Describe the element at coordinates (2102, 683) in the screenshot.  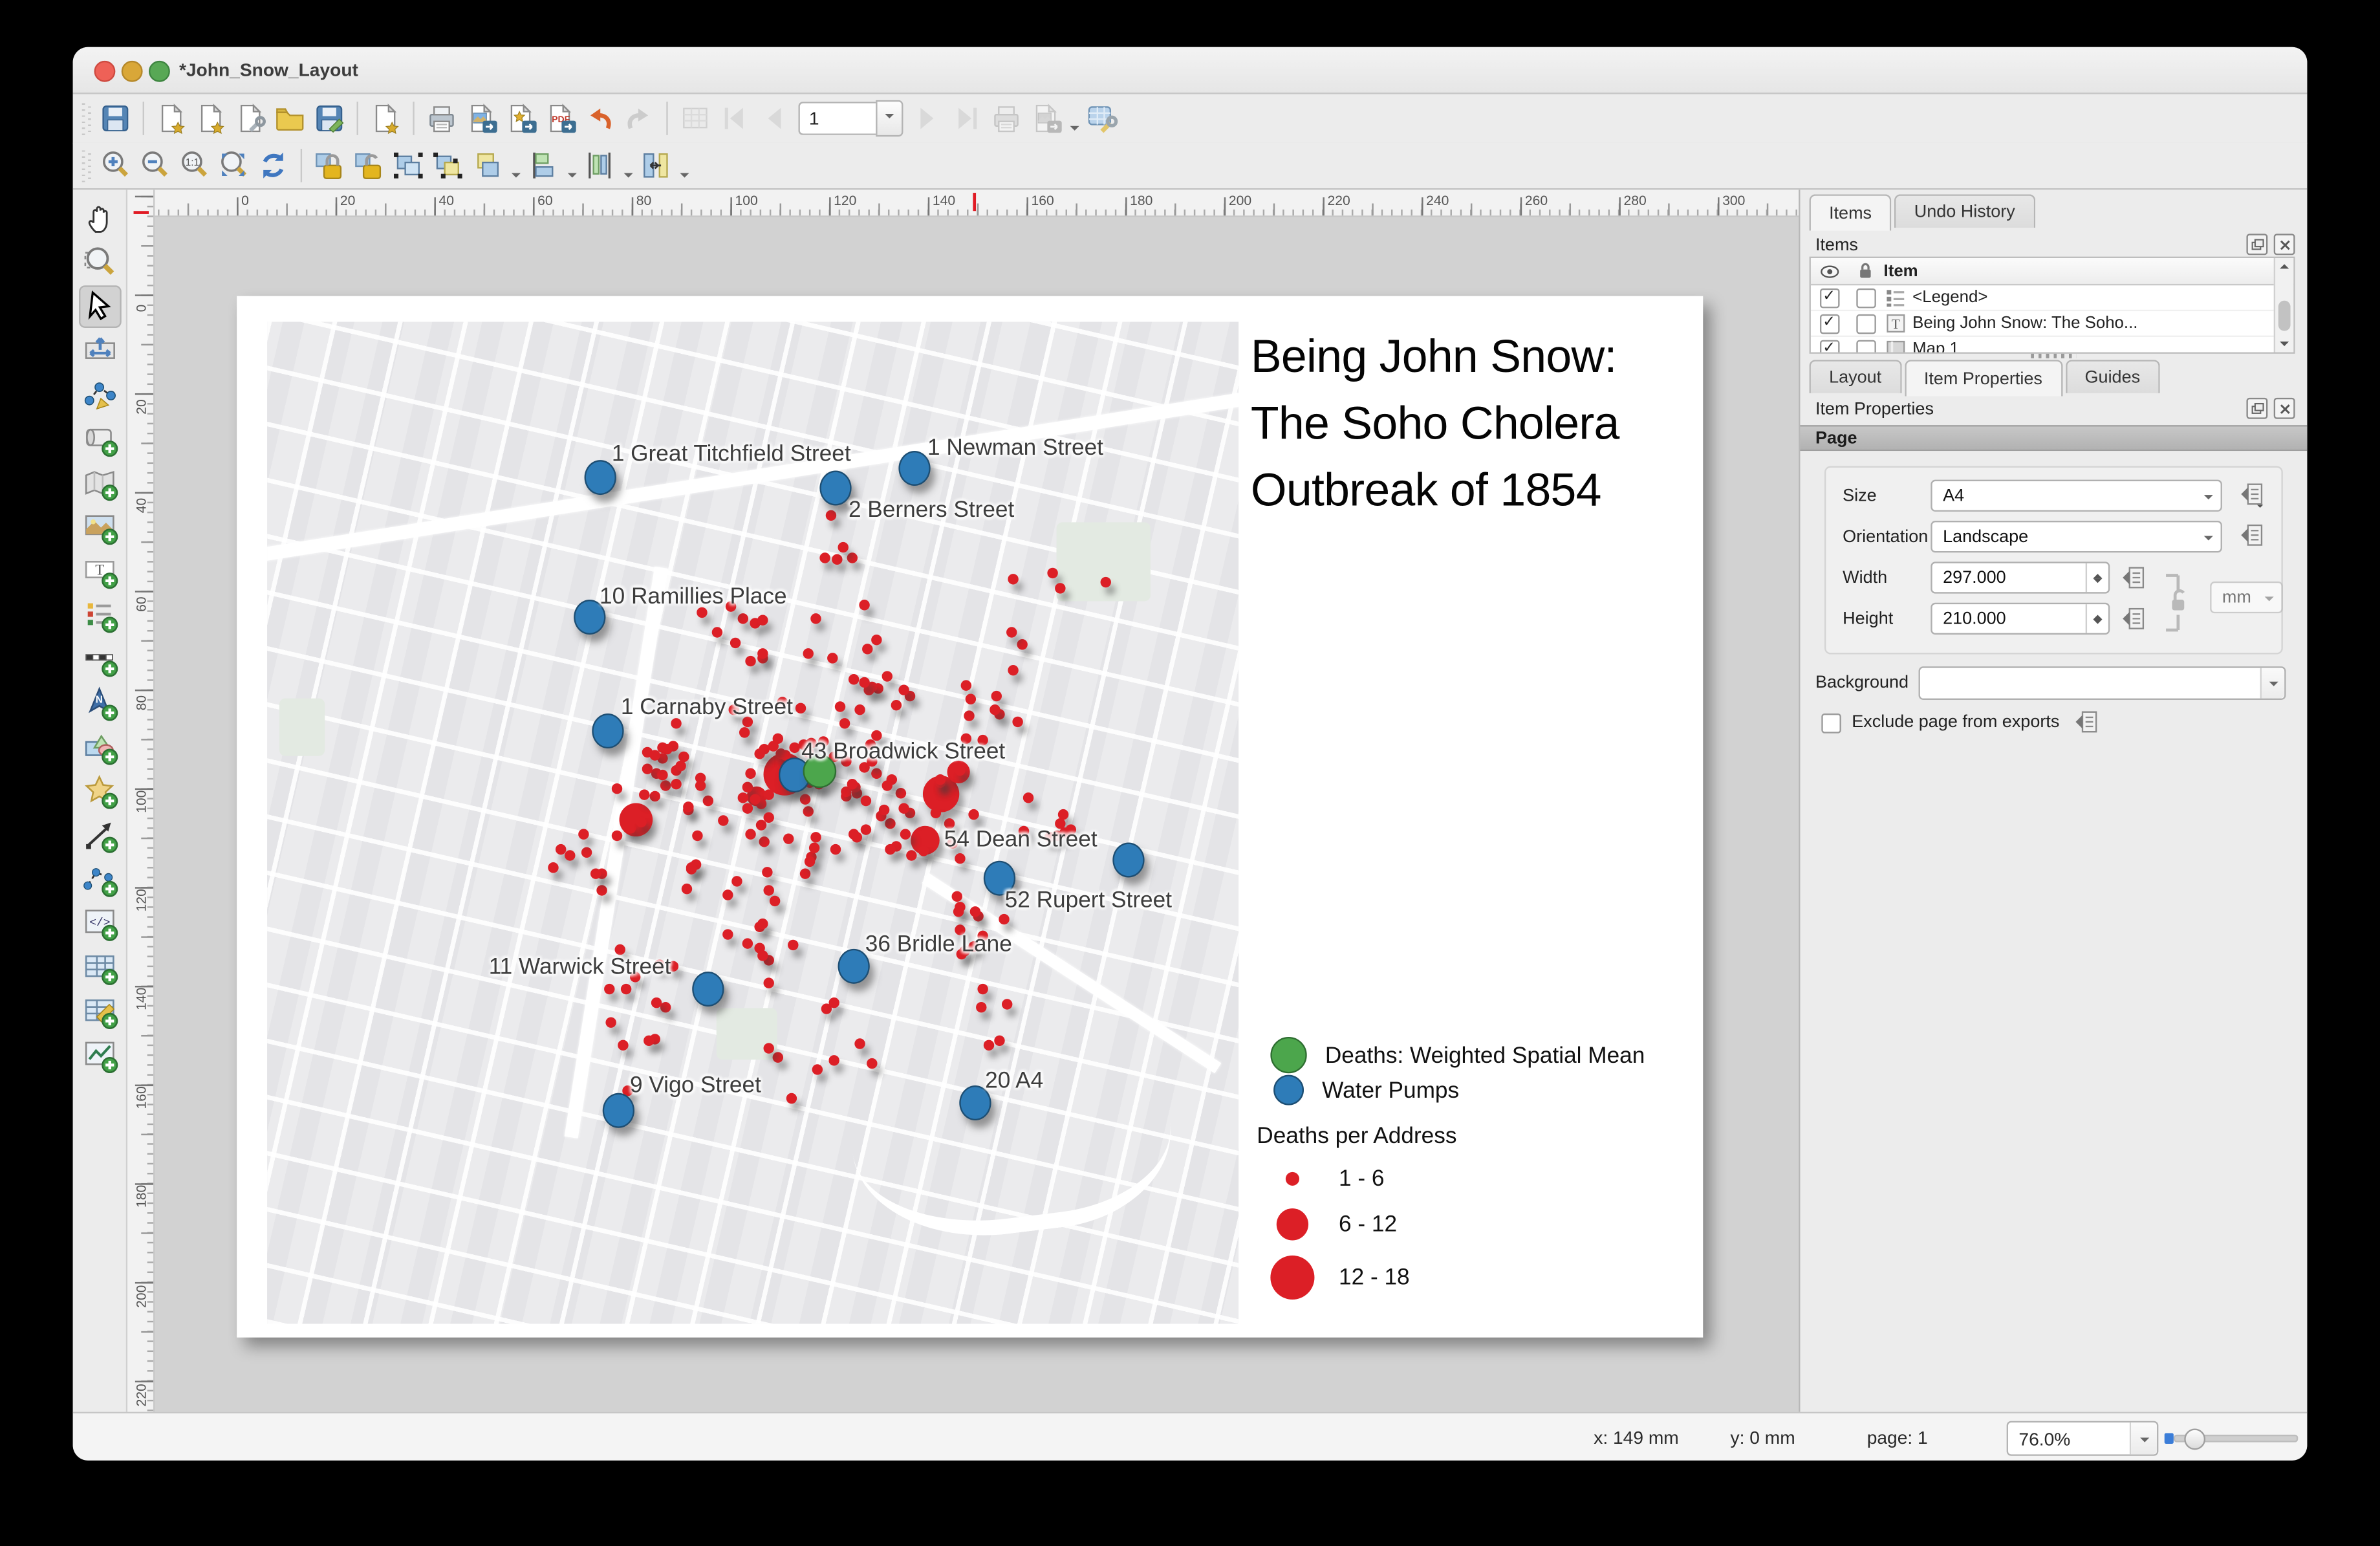
I see `background-color-swatch` at that location.